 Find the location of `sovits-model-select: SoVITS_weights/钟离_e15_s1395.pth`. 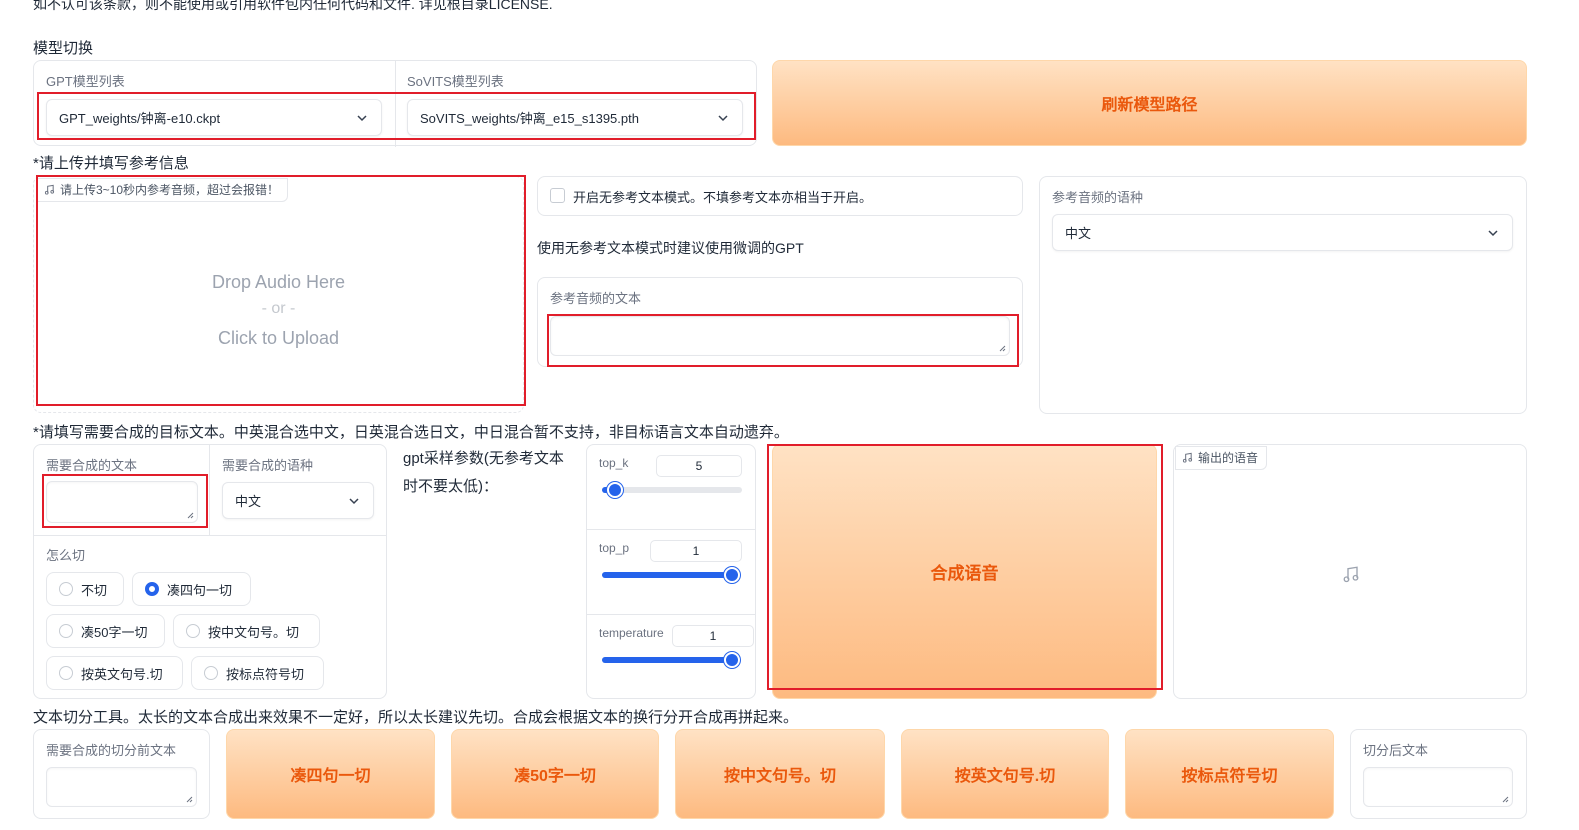

sovits-model-select: SoVITS_weights/钟离_e15_s1395.pth is located at coordinates (575, 117).